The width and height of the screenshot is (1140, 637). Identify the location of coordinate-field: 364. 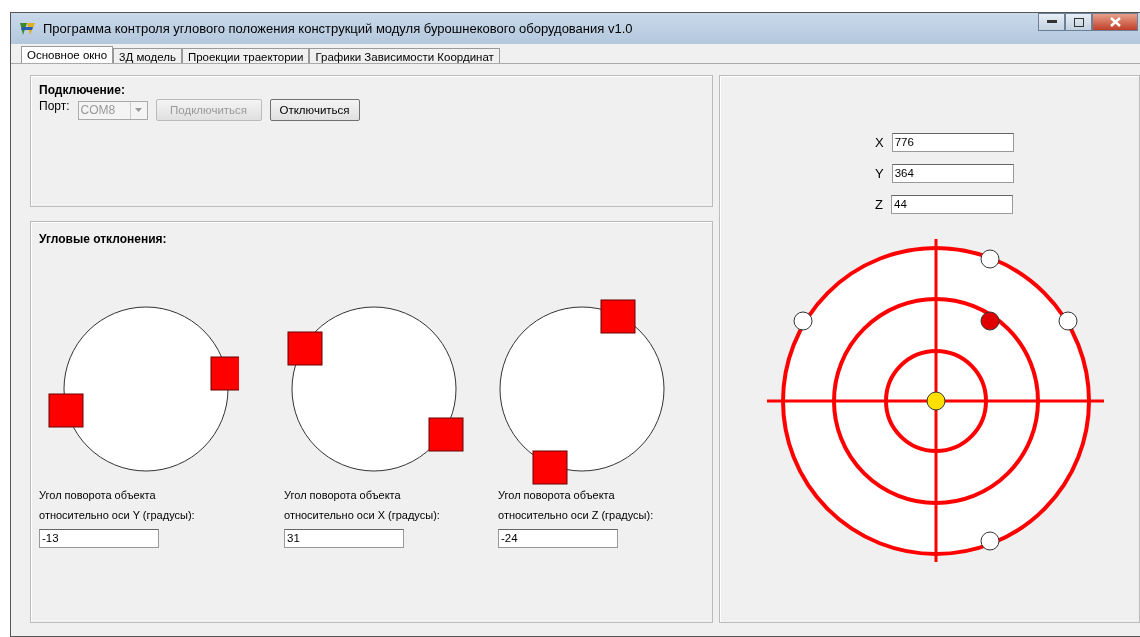
(952, 173).